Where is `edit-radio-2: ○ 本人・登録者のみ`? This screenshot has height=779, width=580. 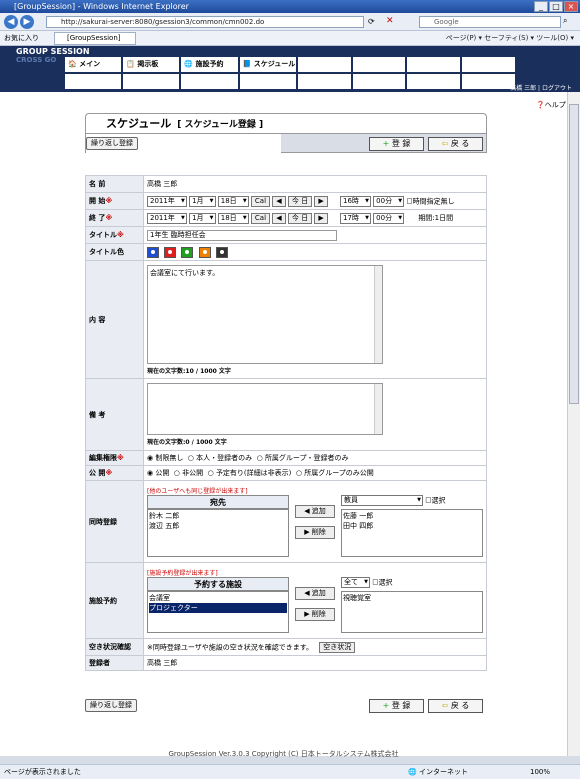 edit-radio-2: ○ 本人・登録者のみ is located at coordinates (220, 458).